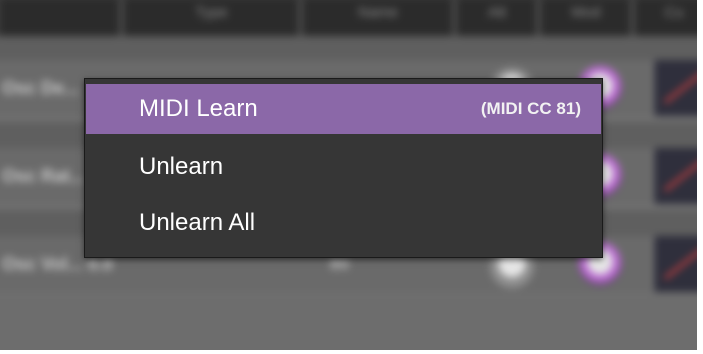  I want to click on menu-item-cc-hint: (MIDI CC 81), so click(530, 108).